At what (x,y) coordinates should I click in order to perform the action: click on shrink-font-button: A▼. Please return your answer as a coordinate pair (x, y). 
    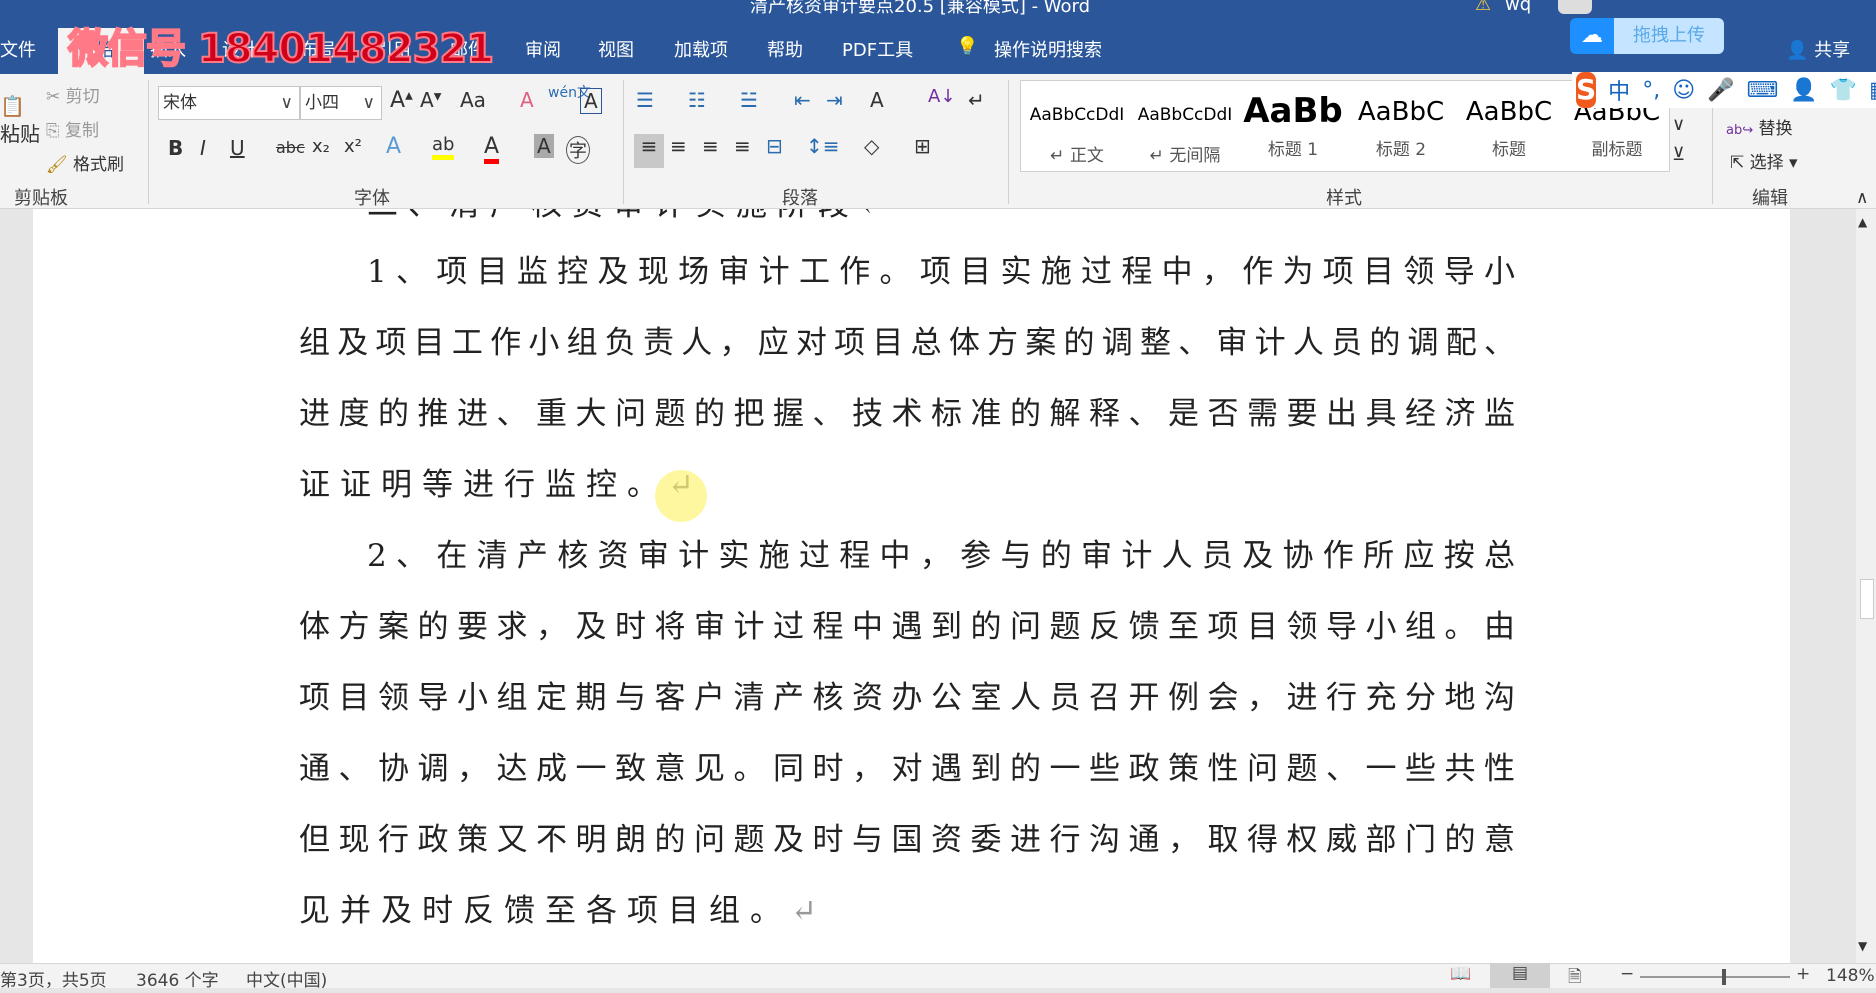
    Looking at the image, I should click on (430, 100).